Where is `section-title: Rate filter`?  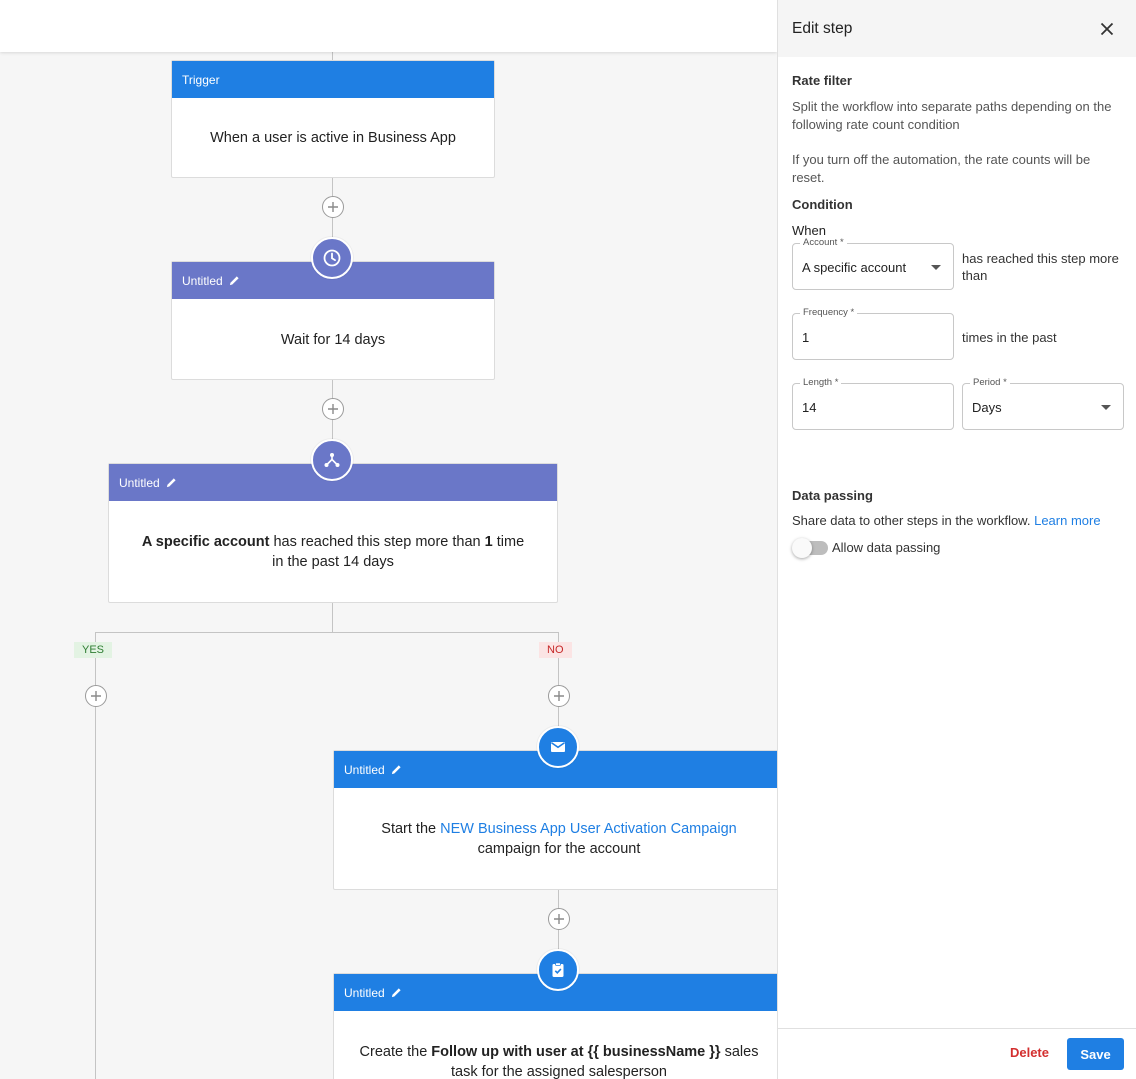 section-title: Rate filter is located at coordinates (822, 80).